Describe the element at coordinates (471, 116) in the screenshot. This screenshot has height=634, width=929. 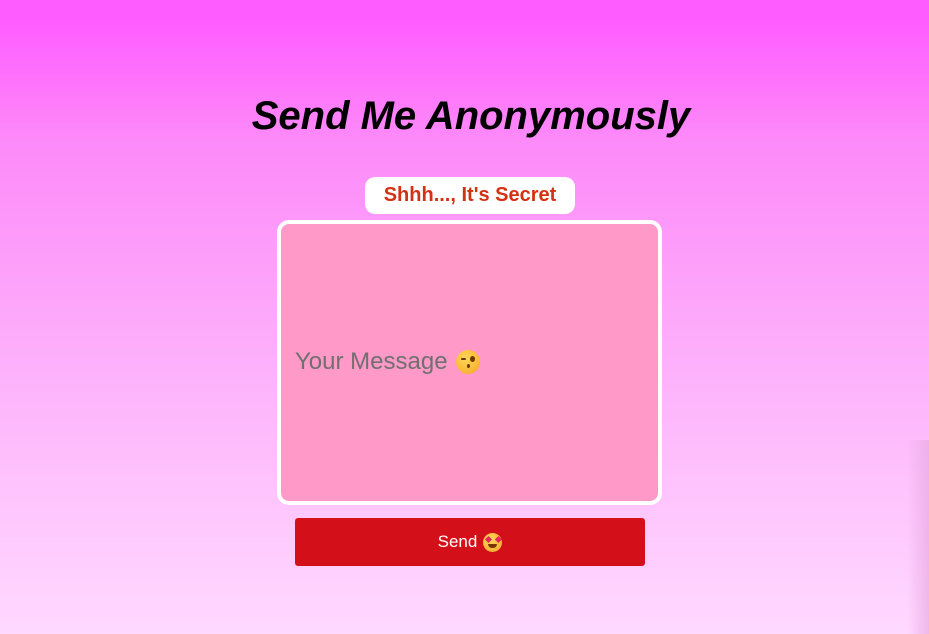
I see `page-title: Send Me Anonymously` at that location.